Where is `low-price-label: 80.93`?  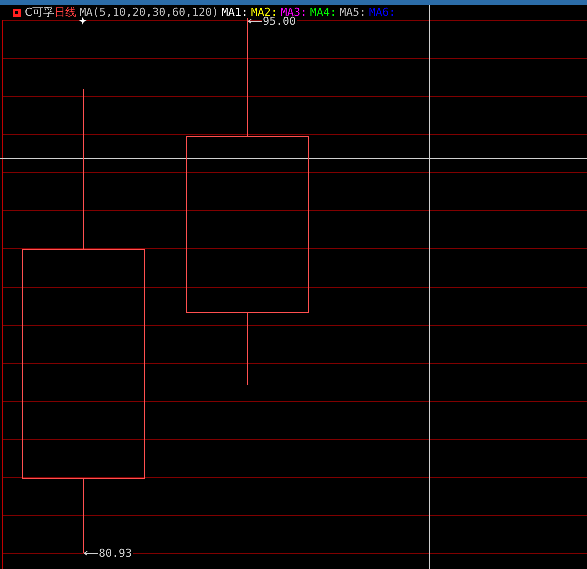 low-price-label: 80.93 is located at coordinates (116, 553).